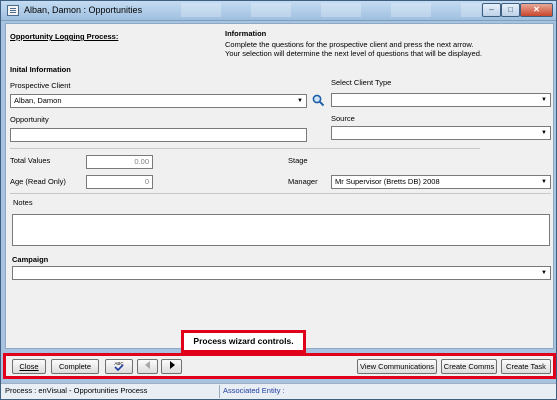 The image size is (557, 400). I want to click on total-values-label: Total Values, so click(30, 160).